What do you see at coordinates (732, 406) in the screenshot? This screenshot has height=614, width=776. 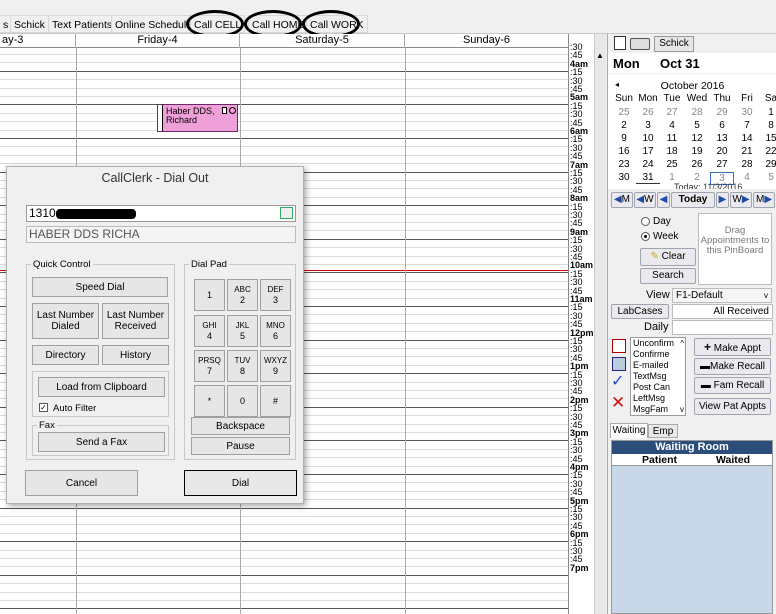 I see `view-pat-appts-button: View Pat Appts` at bounding box center [732, 406].